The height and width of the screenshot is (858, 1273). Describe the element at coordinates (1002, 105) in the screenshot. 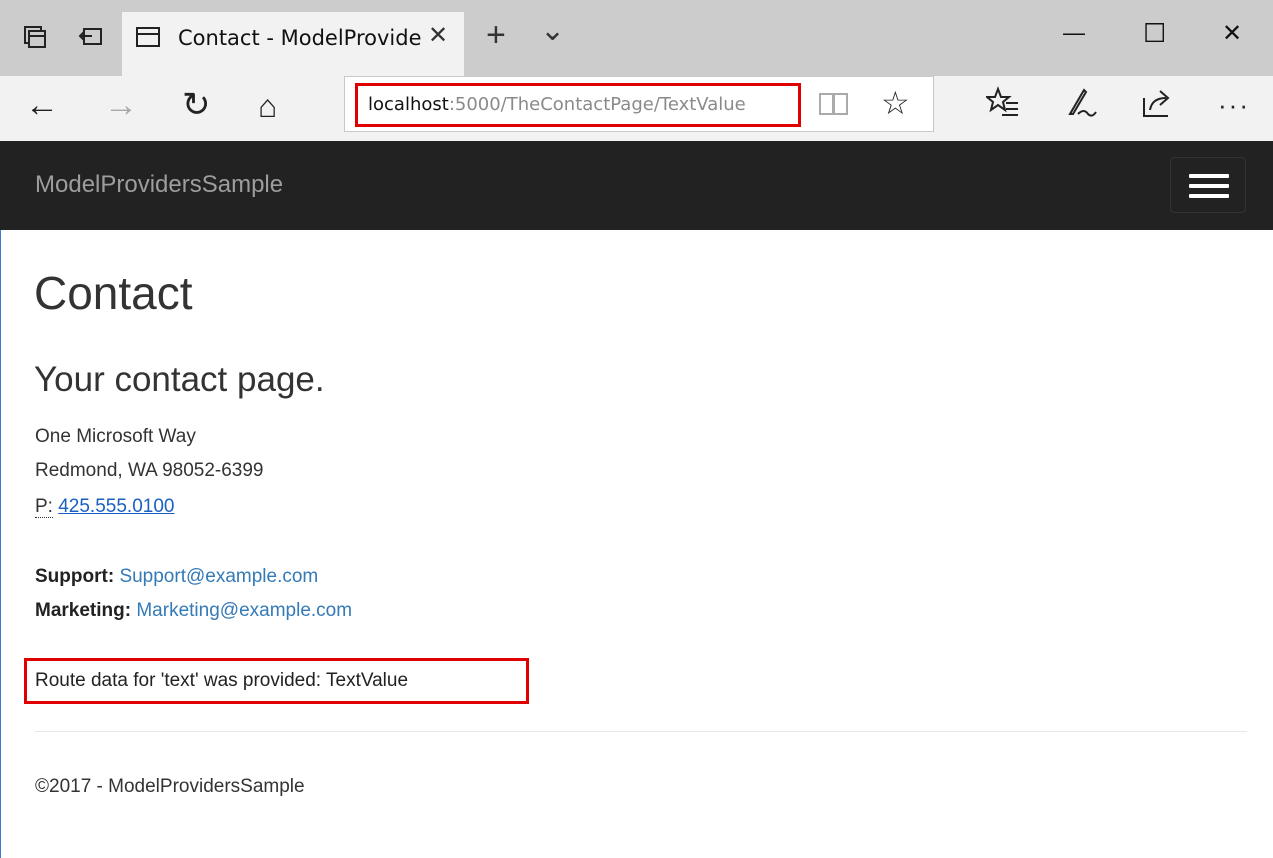

I see `favorites-hub-icon` at that location.